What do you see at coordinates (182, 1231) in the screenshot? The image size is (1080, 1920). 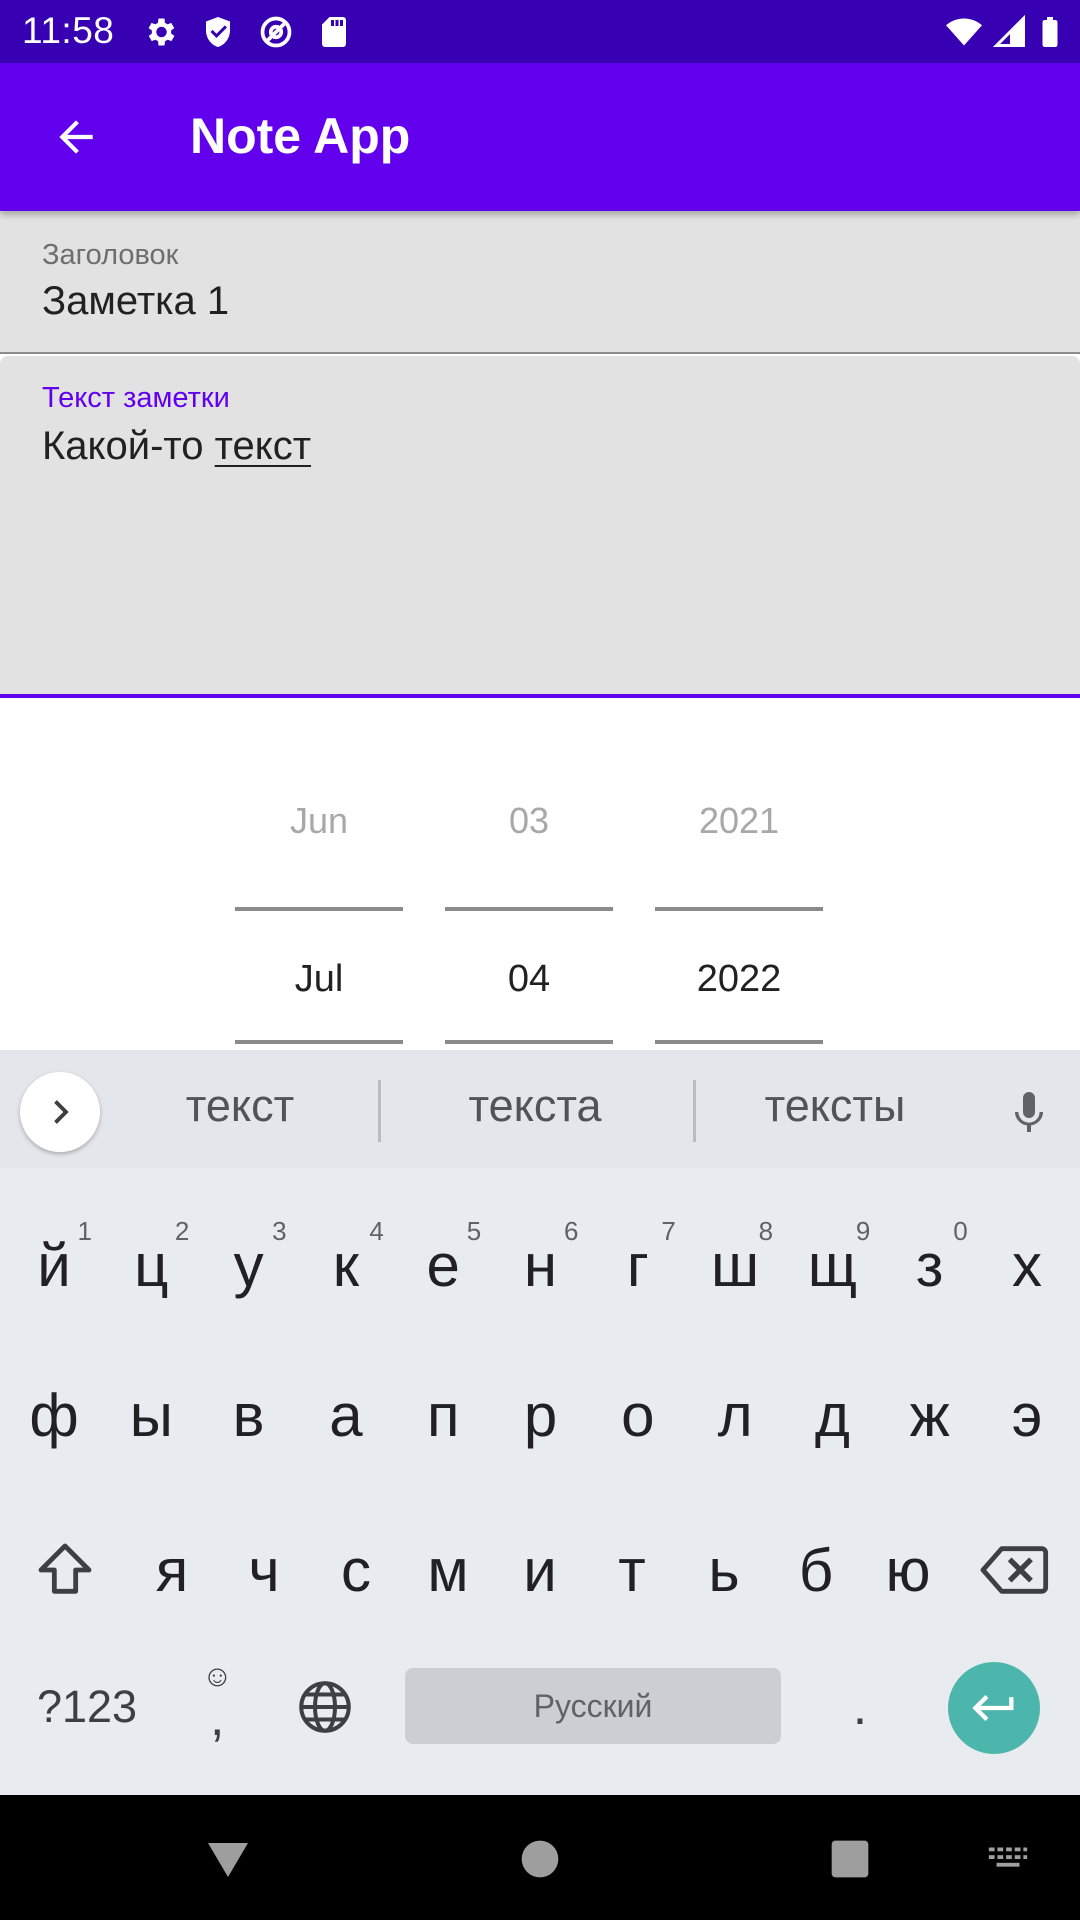 I see `key-hint: 2` at bounding box center [182, 1231].